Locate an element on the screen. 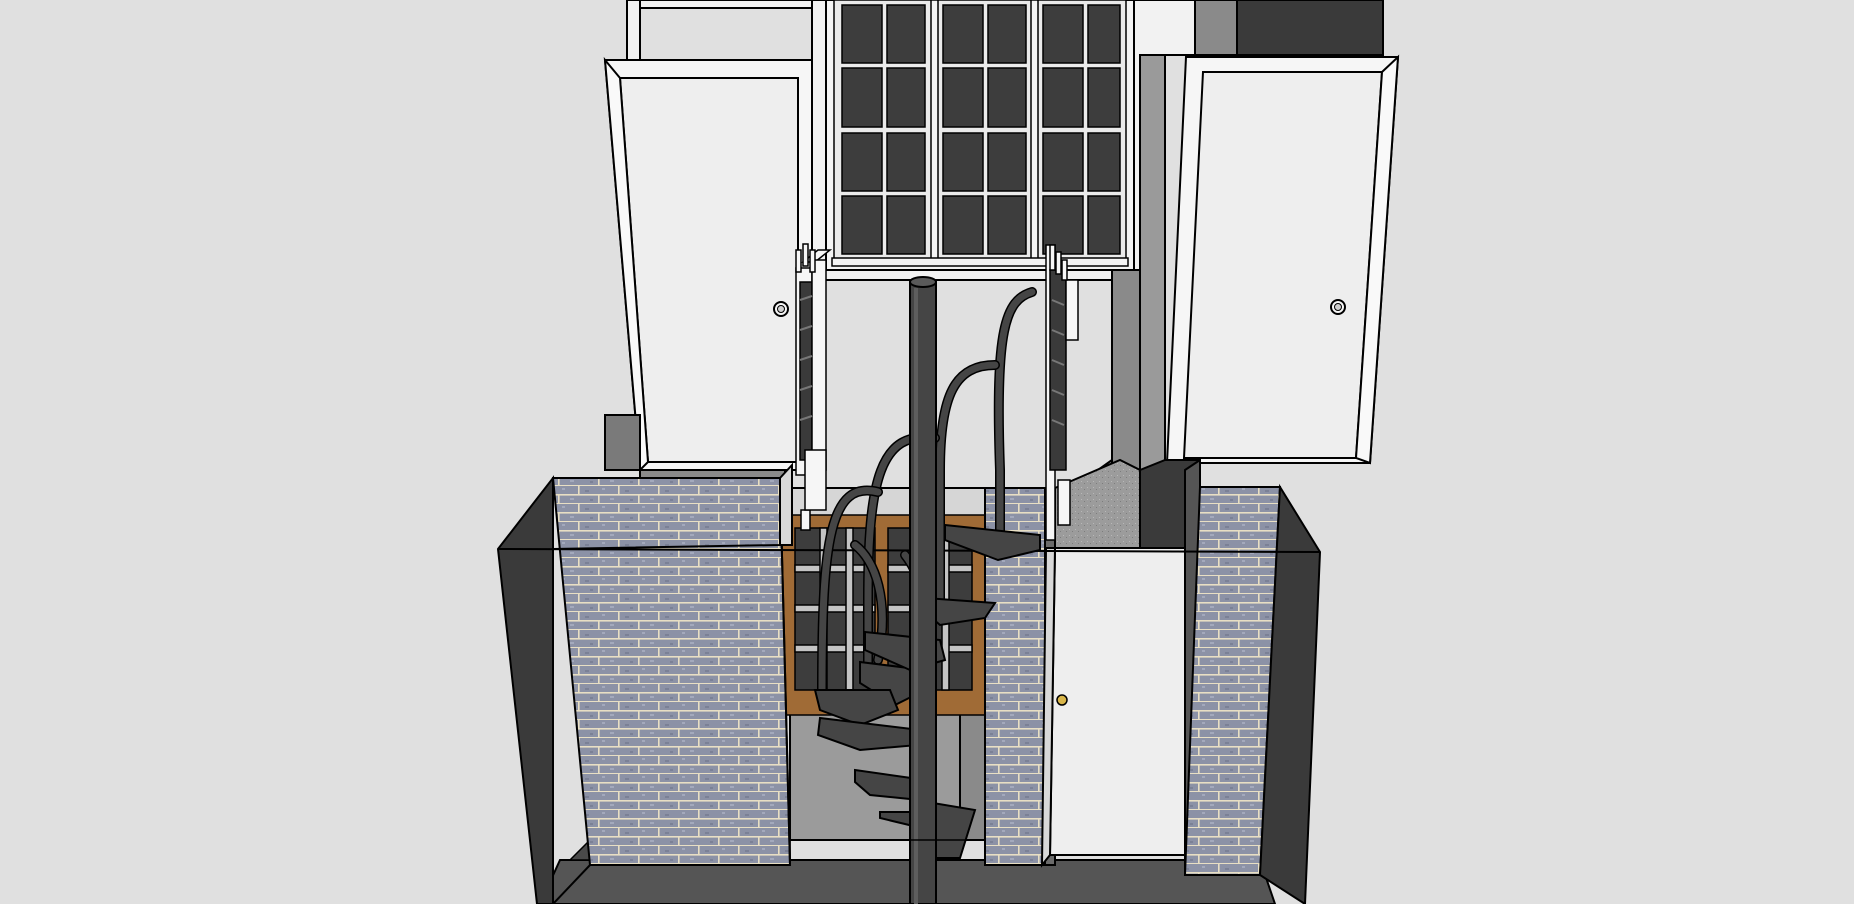  right-brick-pier is located at coordinates (1252, 681).